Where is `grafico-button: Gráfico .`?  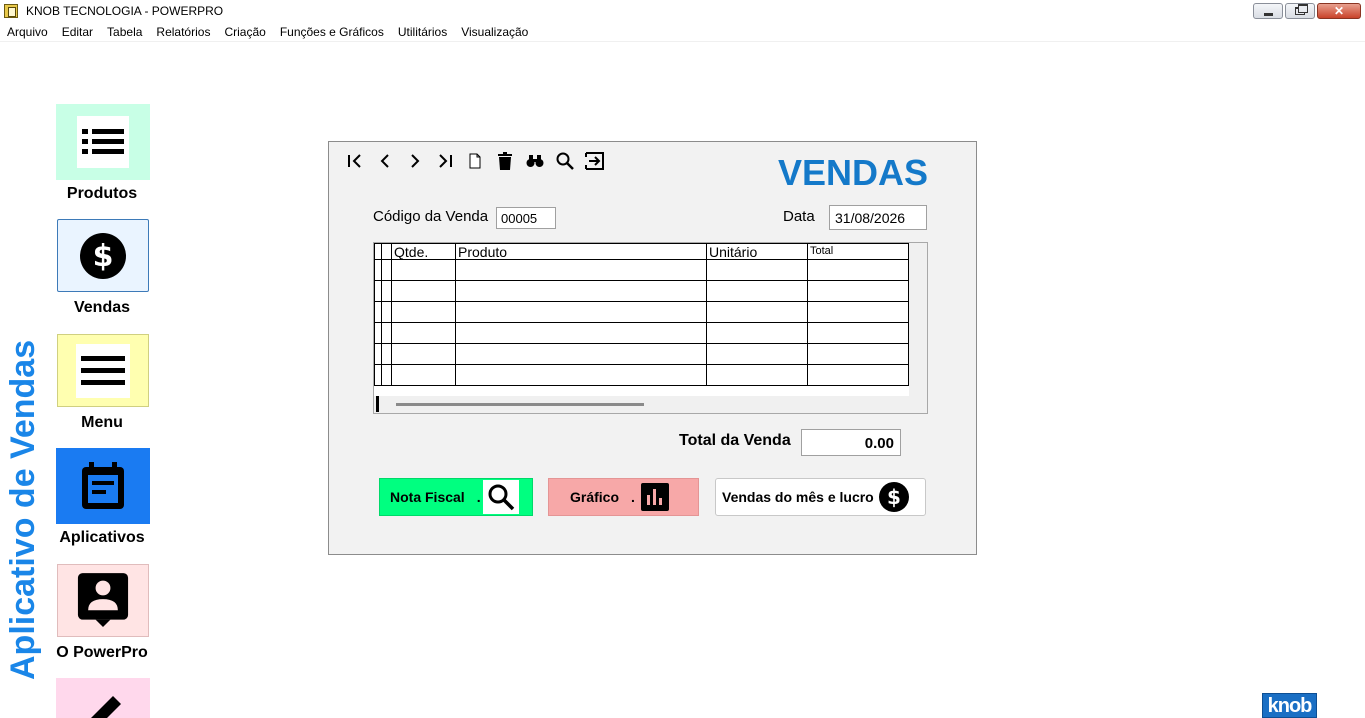
grafico-button: Gráfico . is located at coordinates (623, 497).